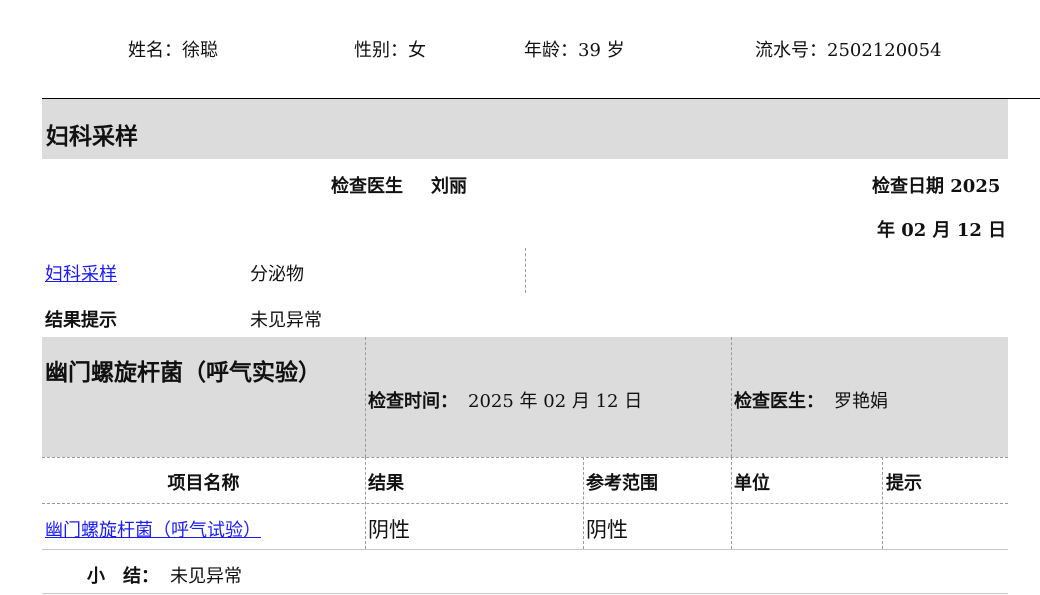  Describe the element at coordinates (81, 320) in the screenshot. I see `gyn-result-label: 结果提示` at that location.